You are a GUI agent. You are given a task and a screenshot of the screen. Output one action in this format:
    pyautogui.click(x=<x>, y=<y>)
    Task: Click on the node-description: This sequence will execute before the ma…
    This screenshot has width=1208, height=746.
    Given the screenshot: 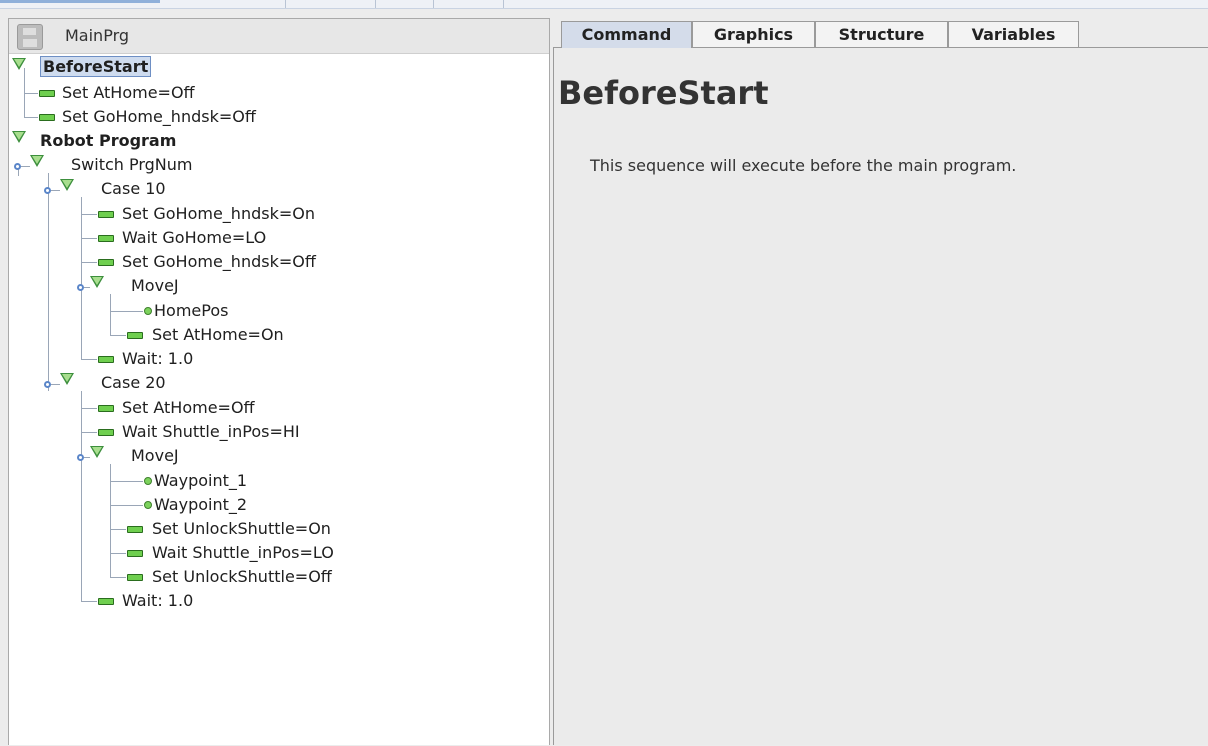 What is the action you would take?
    pyautogui.click(x=803, y=165)
    